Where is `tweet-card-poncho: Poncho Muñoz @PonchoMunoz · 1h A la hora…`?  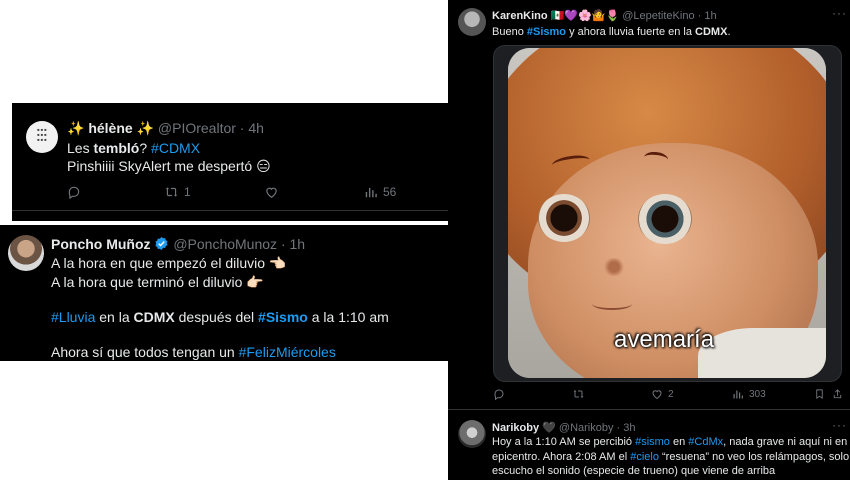
tweet-card-poncho: Poncho Muñoz @PonchoMunoz · 1h A la hora… is located at coordinates (224, 293).